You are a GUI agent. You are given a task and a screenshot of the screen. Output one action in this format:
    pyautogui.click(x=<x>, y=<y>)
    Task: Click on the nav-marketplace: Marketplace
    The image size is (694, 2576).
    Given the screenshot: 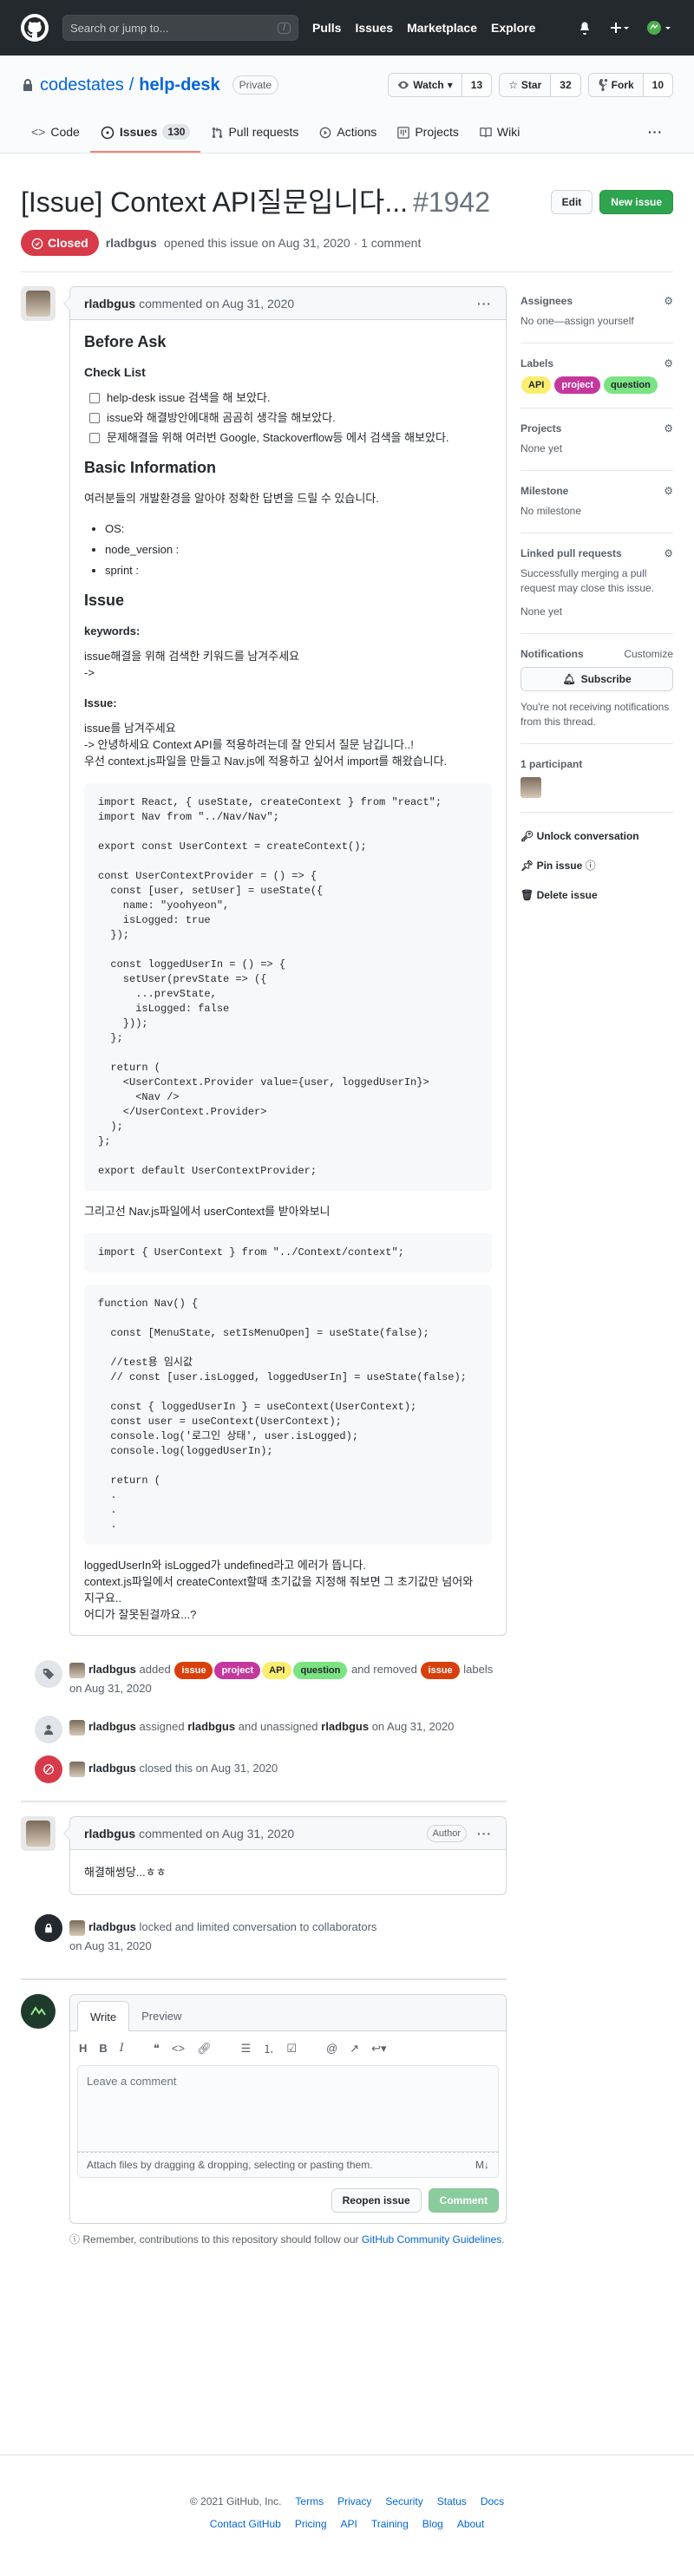 What is the action you would take?
    pyautogui.click(x=442, y=28)
    